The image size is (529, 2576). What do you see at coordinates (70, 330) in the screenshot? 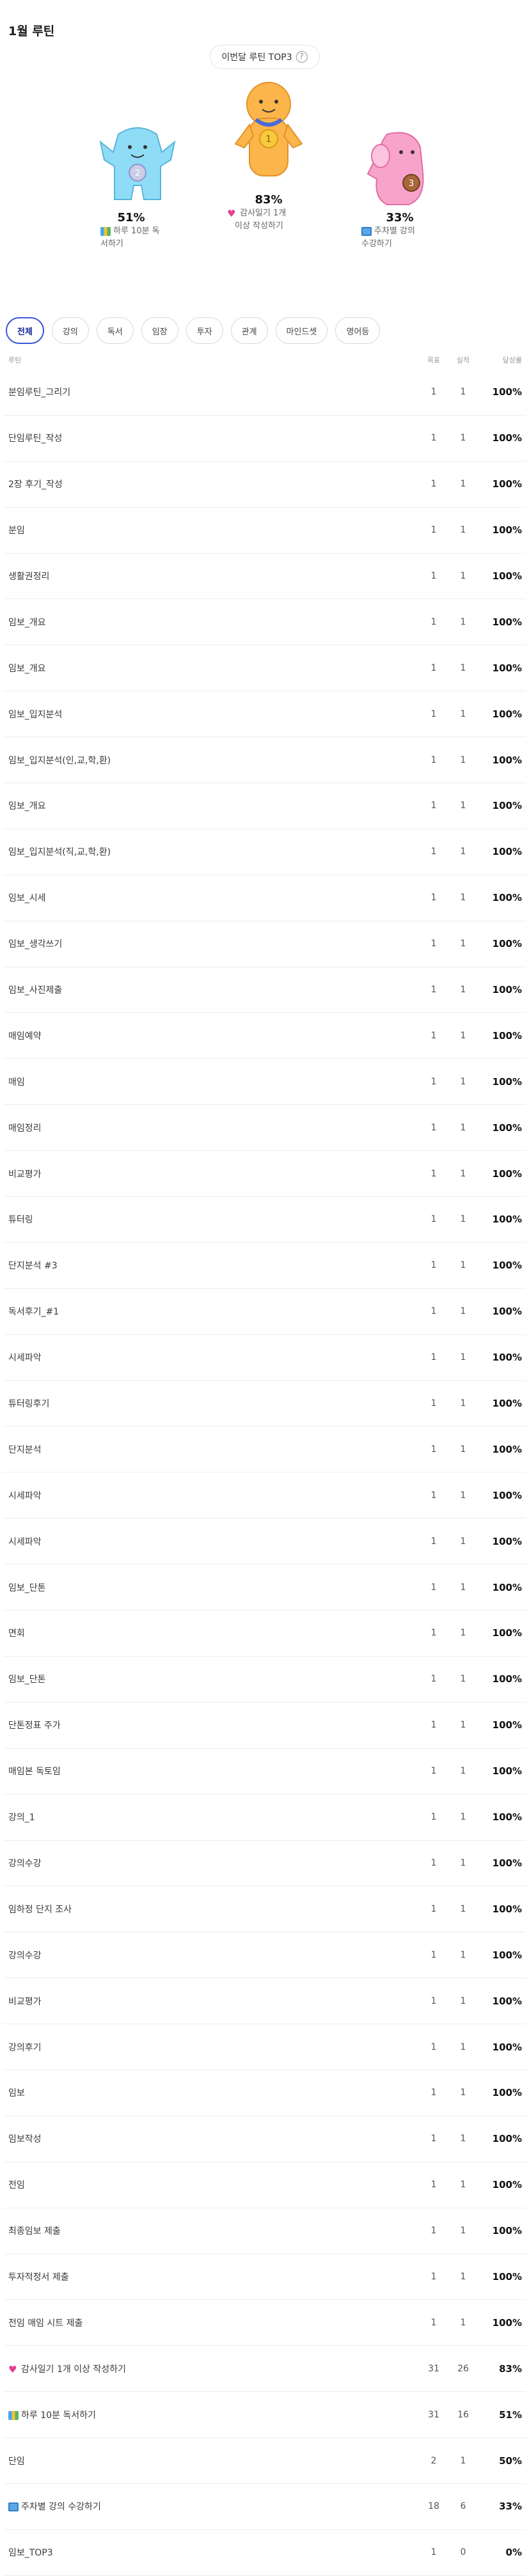
I see `filter-chip: 강의` at bounding box center [70, 330].